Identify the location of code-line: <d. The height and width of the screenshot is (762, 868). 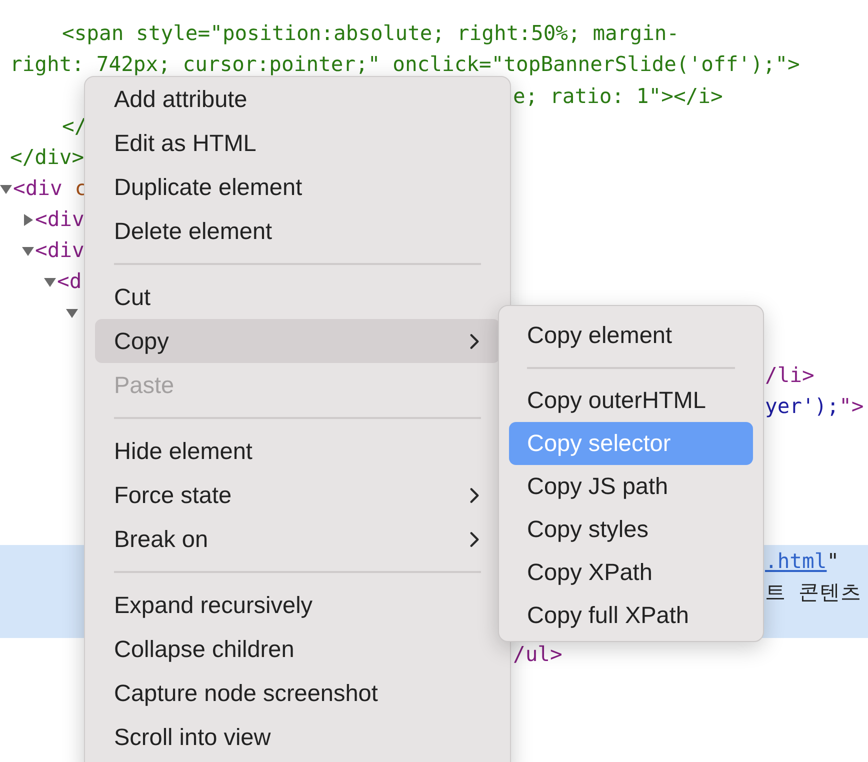
(69, 281).